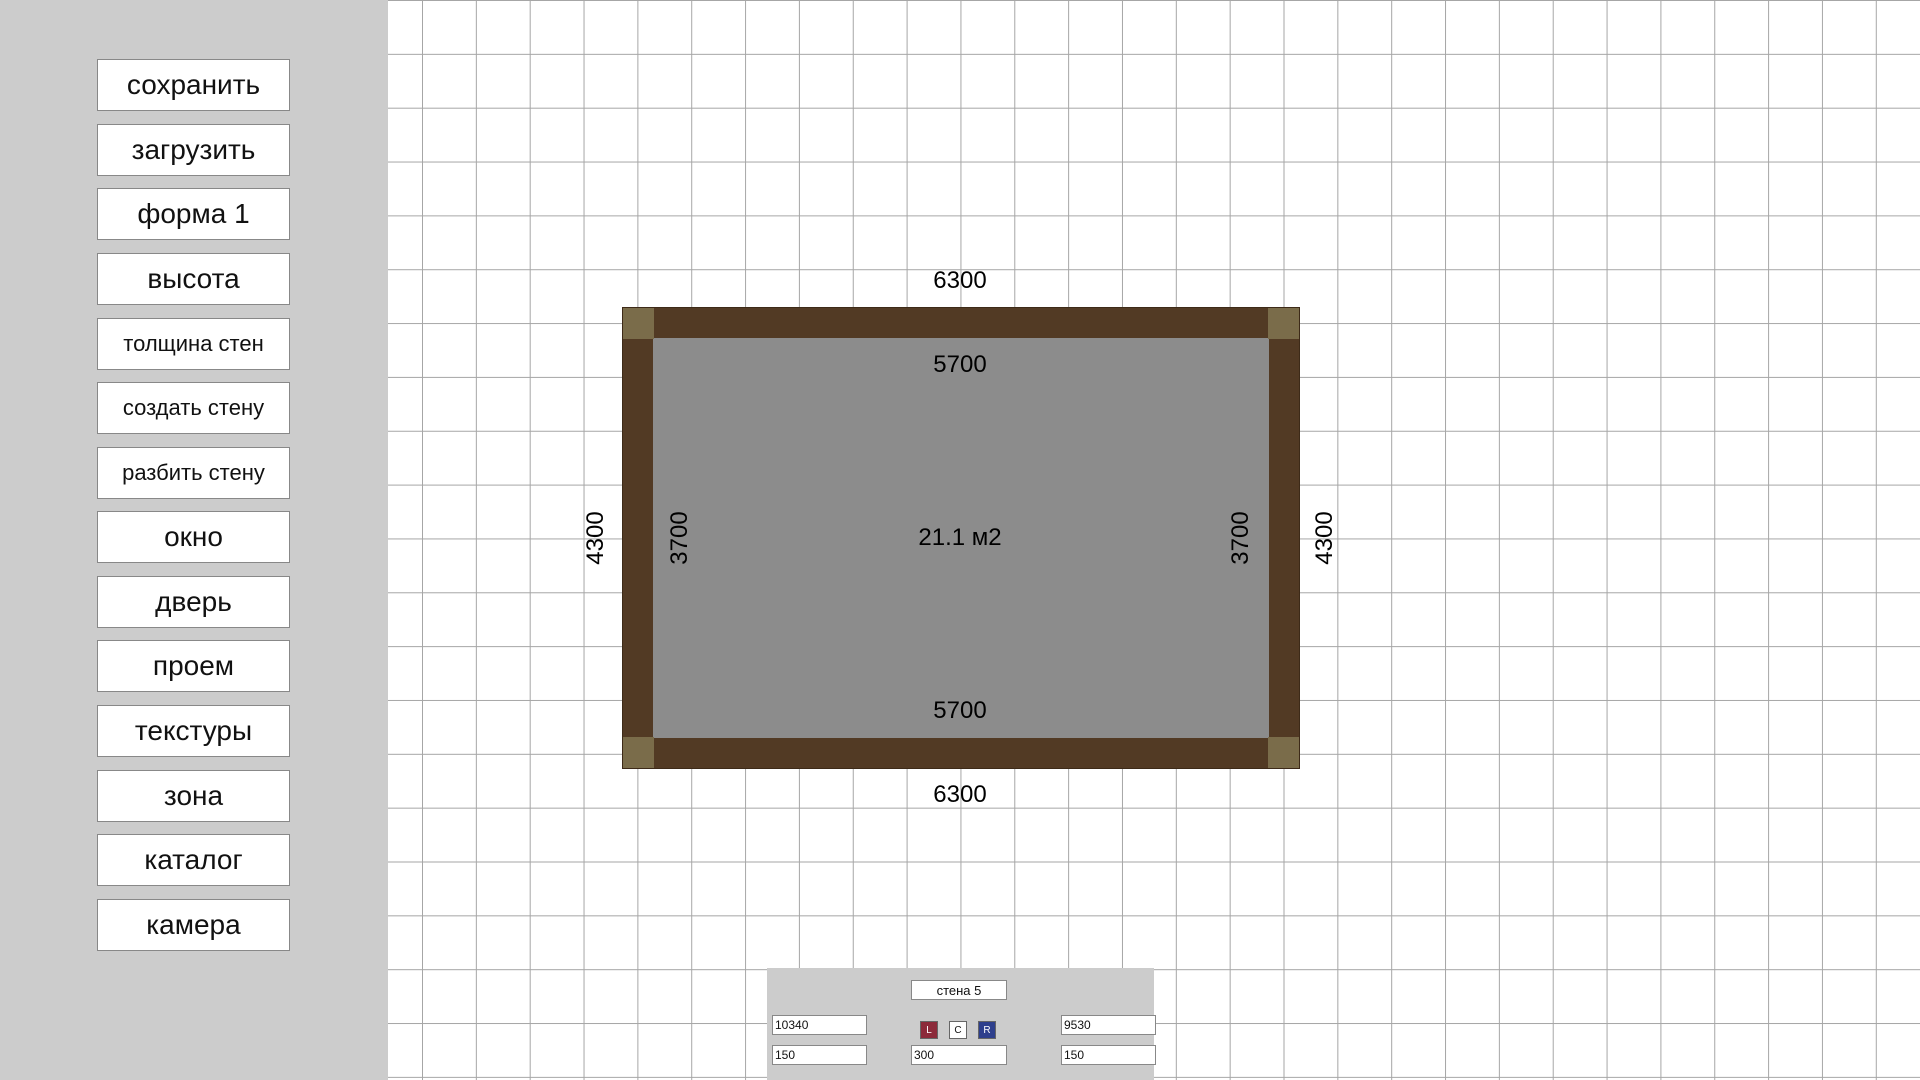  Describe the element at coordinates (929, 1030) in the screenshot. I see `align-left-button: L` at that location.